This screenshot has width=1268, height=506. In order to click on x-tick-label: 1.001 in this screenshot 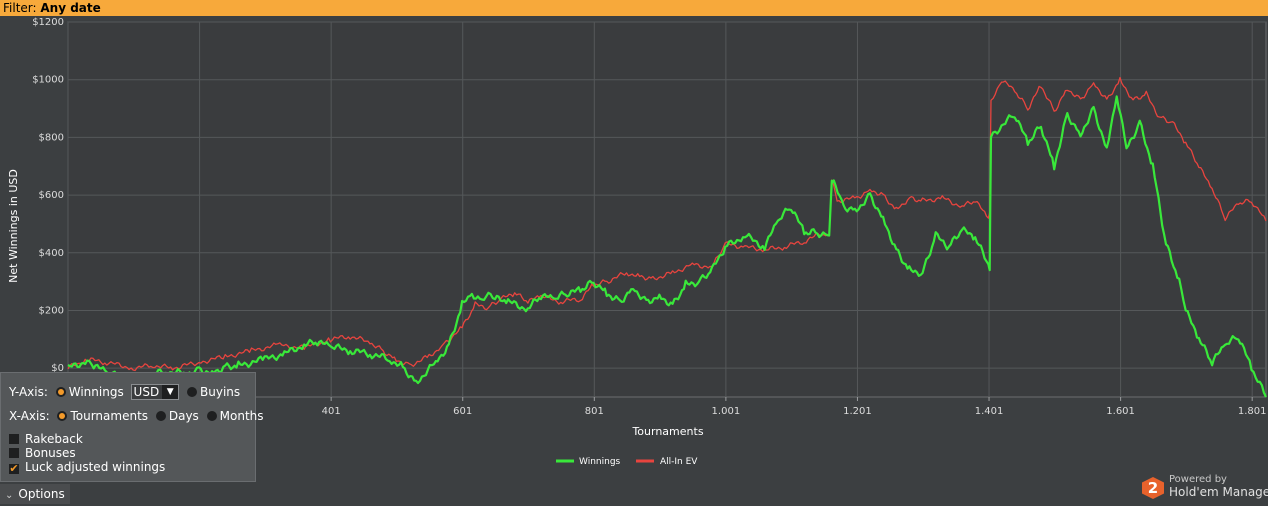, I will do `click(726, 411)`.